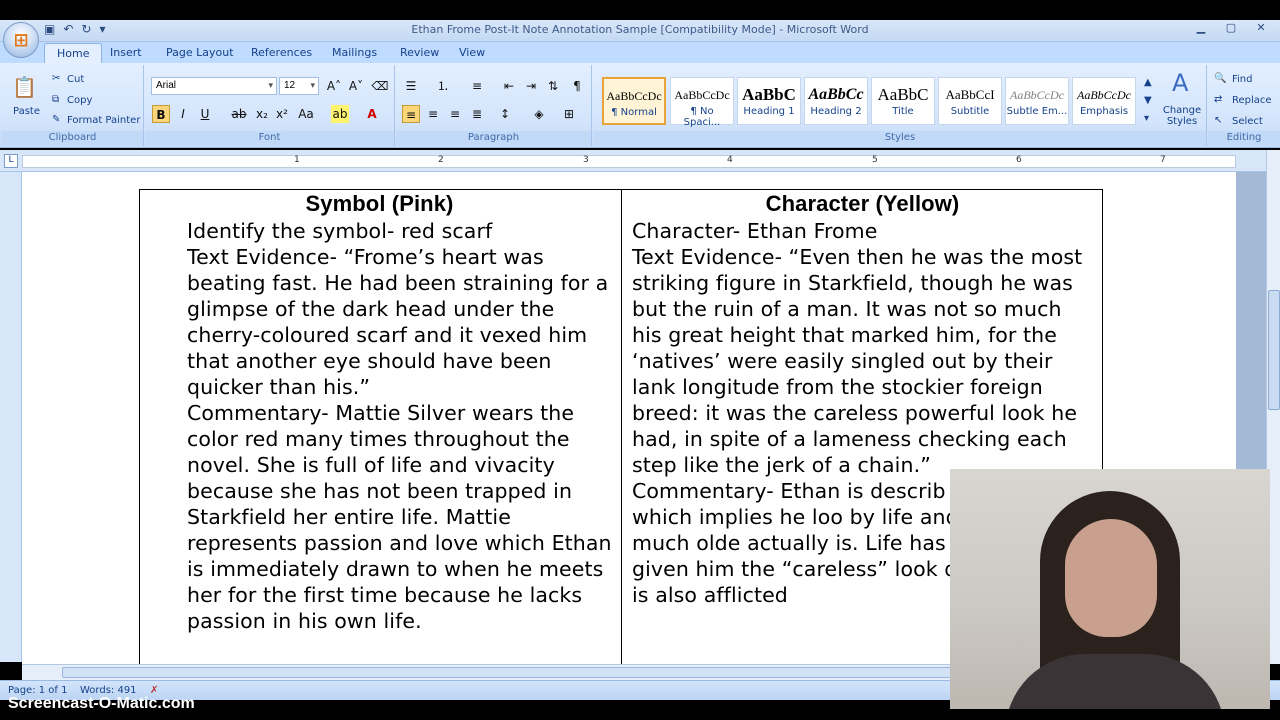 The height and width of the screenshot is (720, 1280). What do you see at coordinates (1180, 83) in the screenshot?
I see `change-styles-icon: A` at bounding box center [1180, 83].